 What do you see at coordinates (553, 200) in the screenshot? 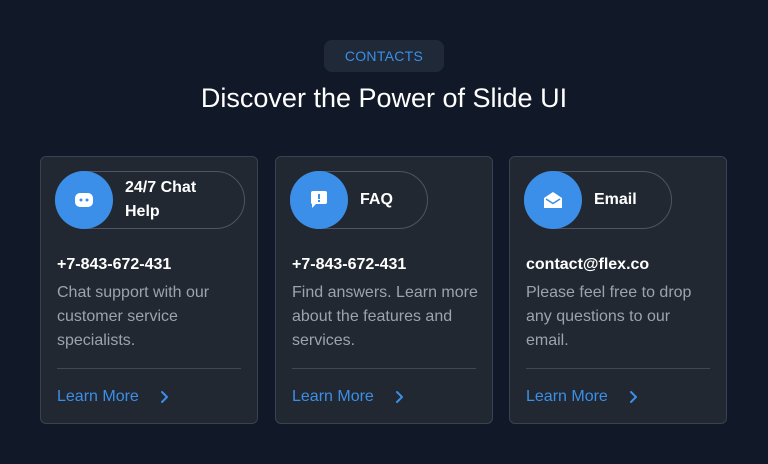
I see `envelope-open-icon` at bounding box center [553, 200].